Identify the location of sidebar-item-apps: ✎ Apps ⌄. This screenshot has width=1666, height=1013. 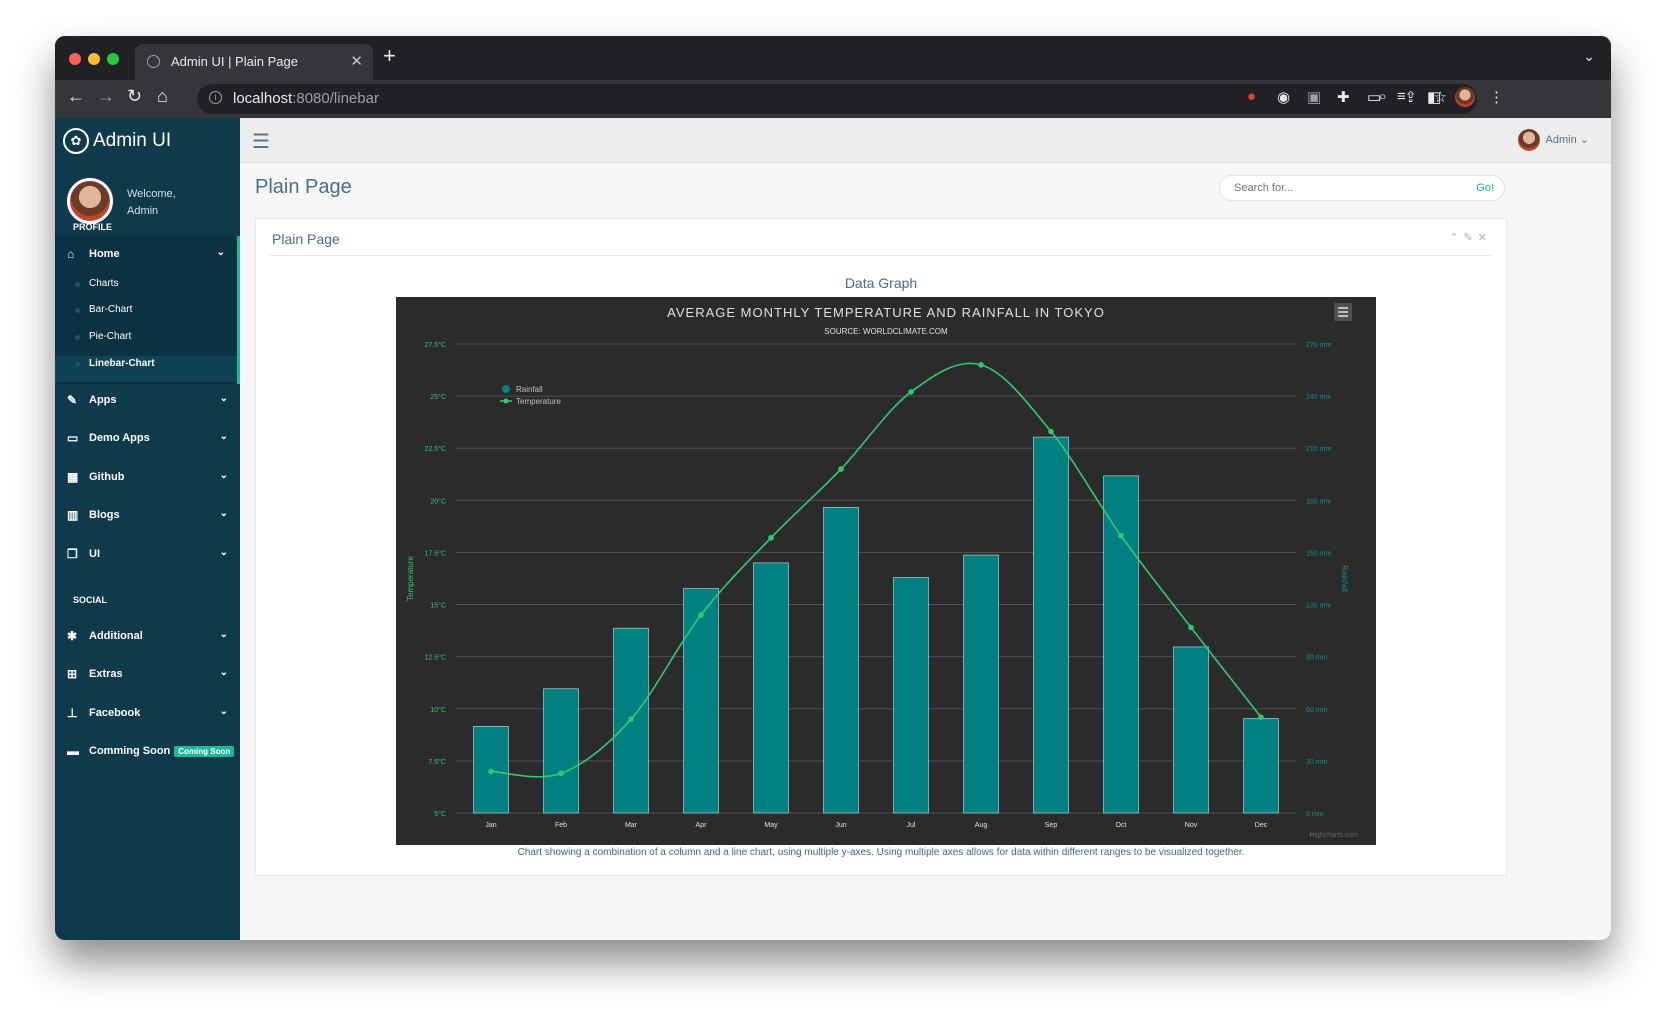
(147, 401).